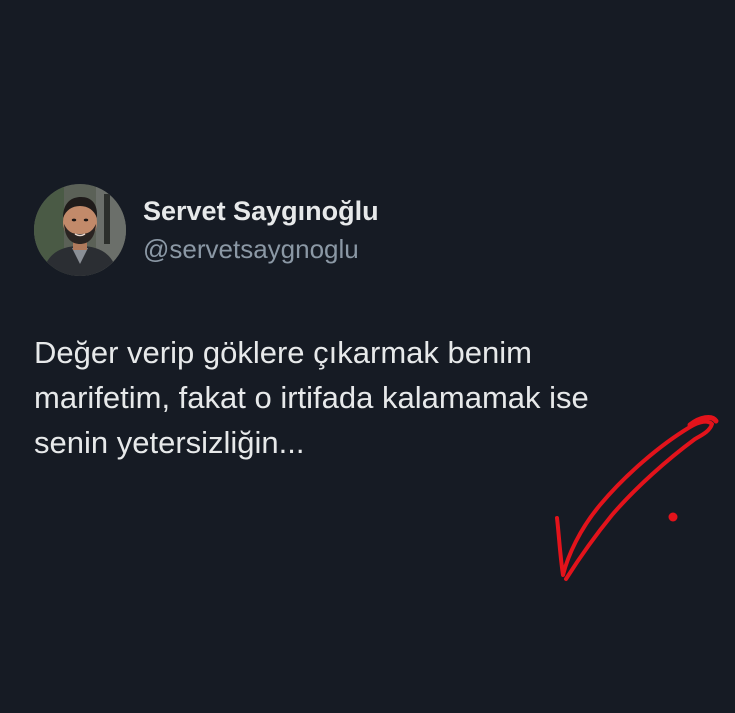 The image size is (735, 713). I want to click on avatar, so click(80, 230).